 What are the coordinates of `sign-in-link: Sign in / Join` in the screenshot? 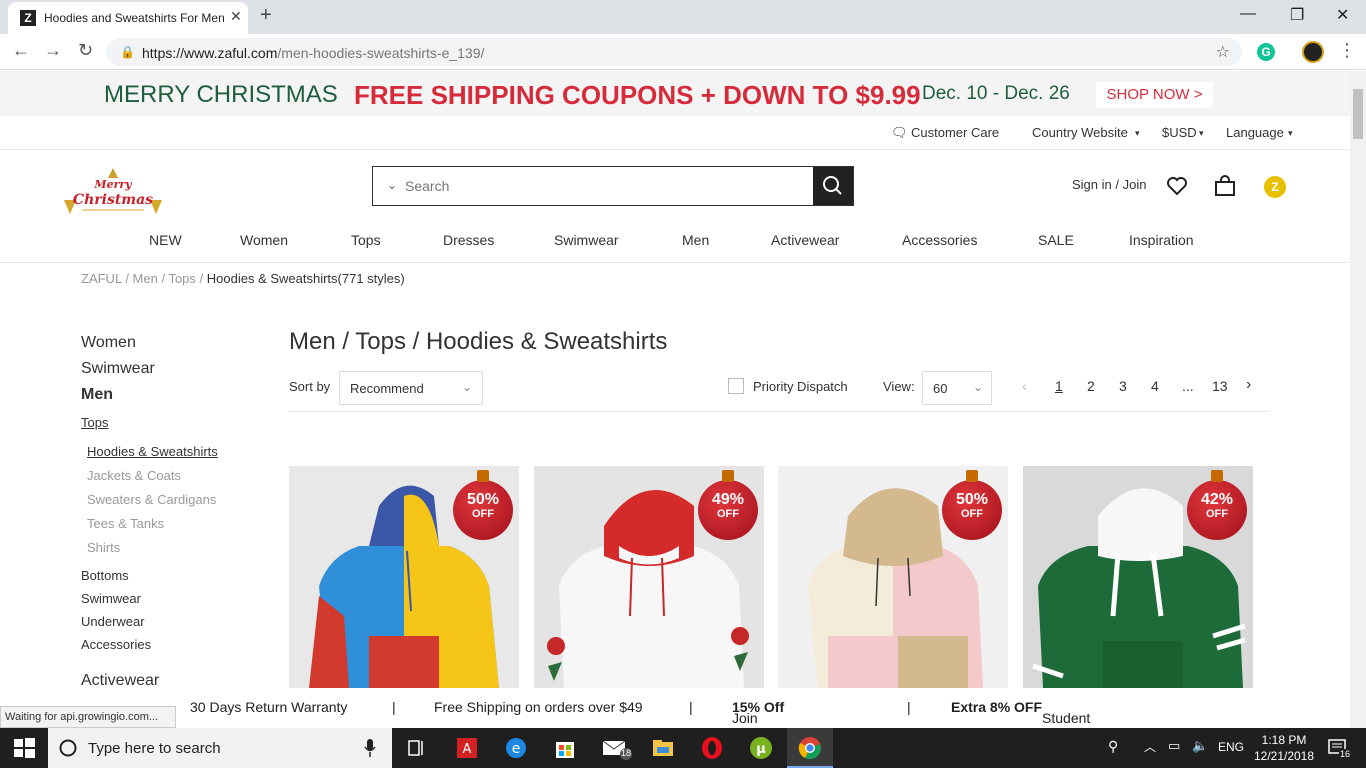 It's located at (1109, 184).